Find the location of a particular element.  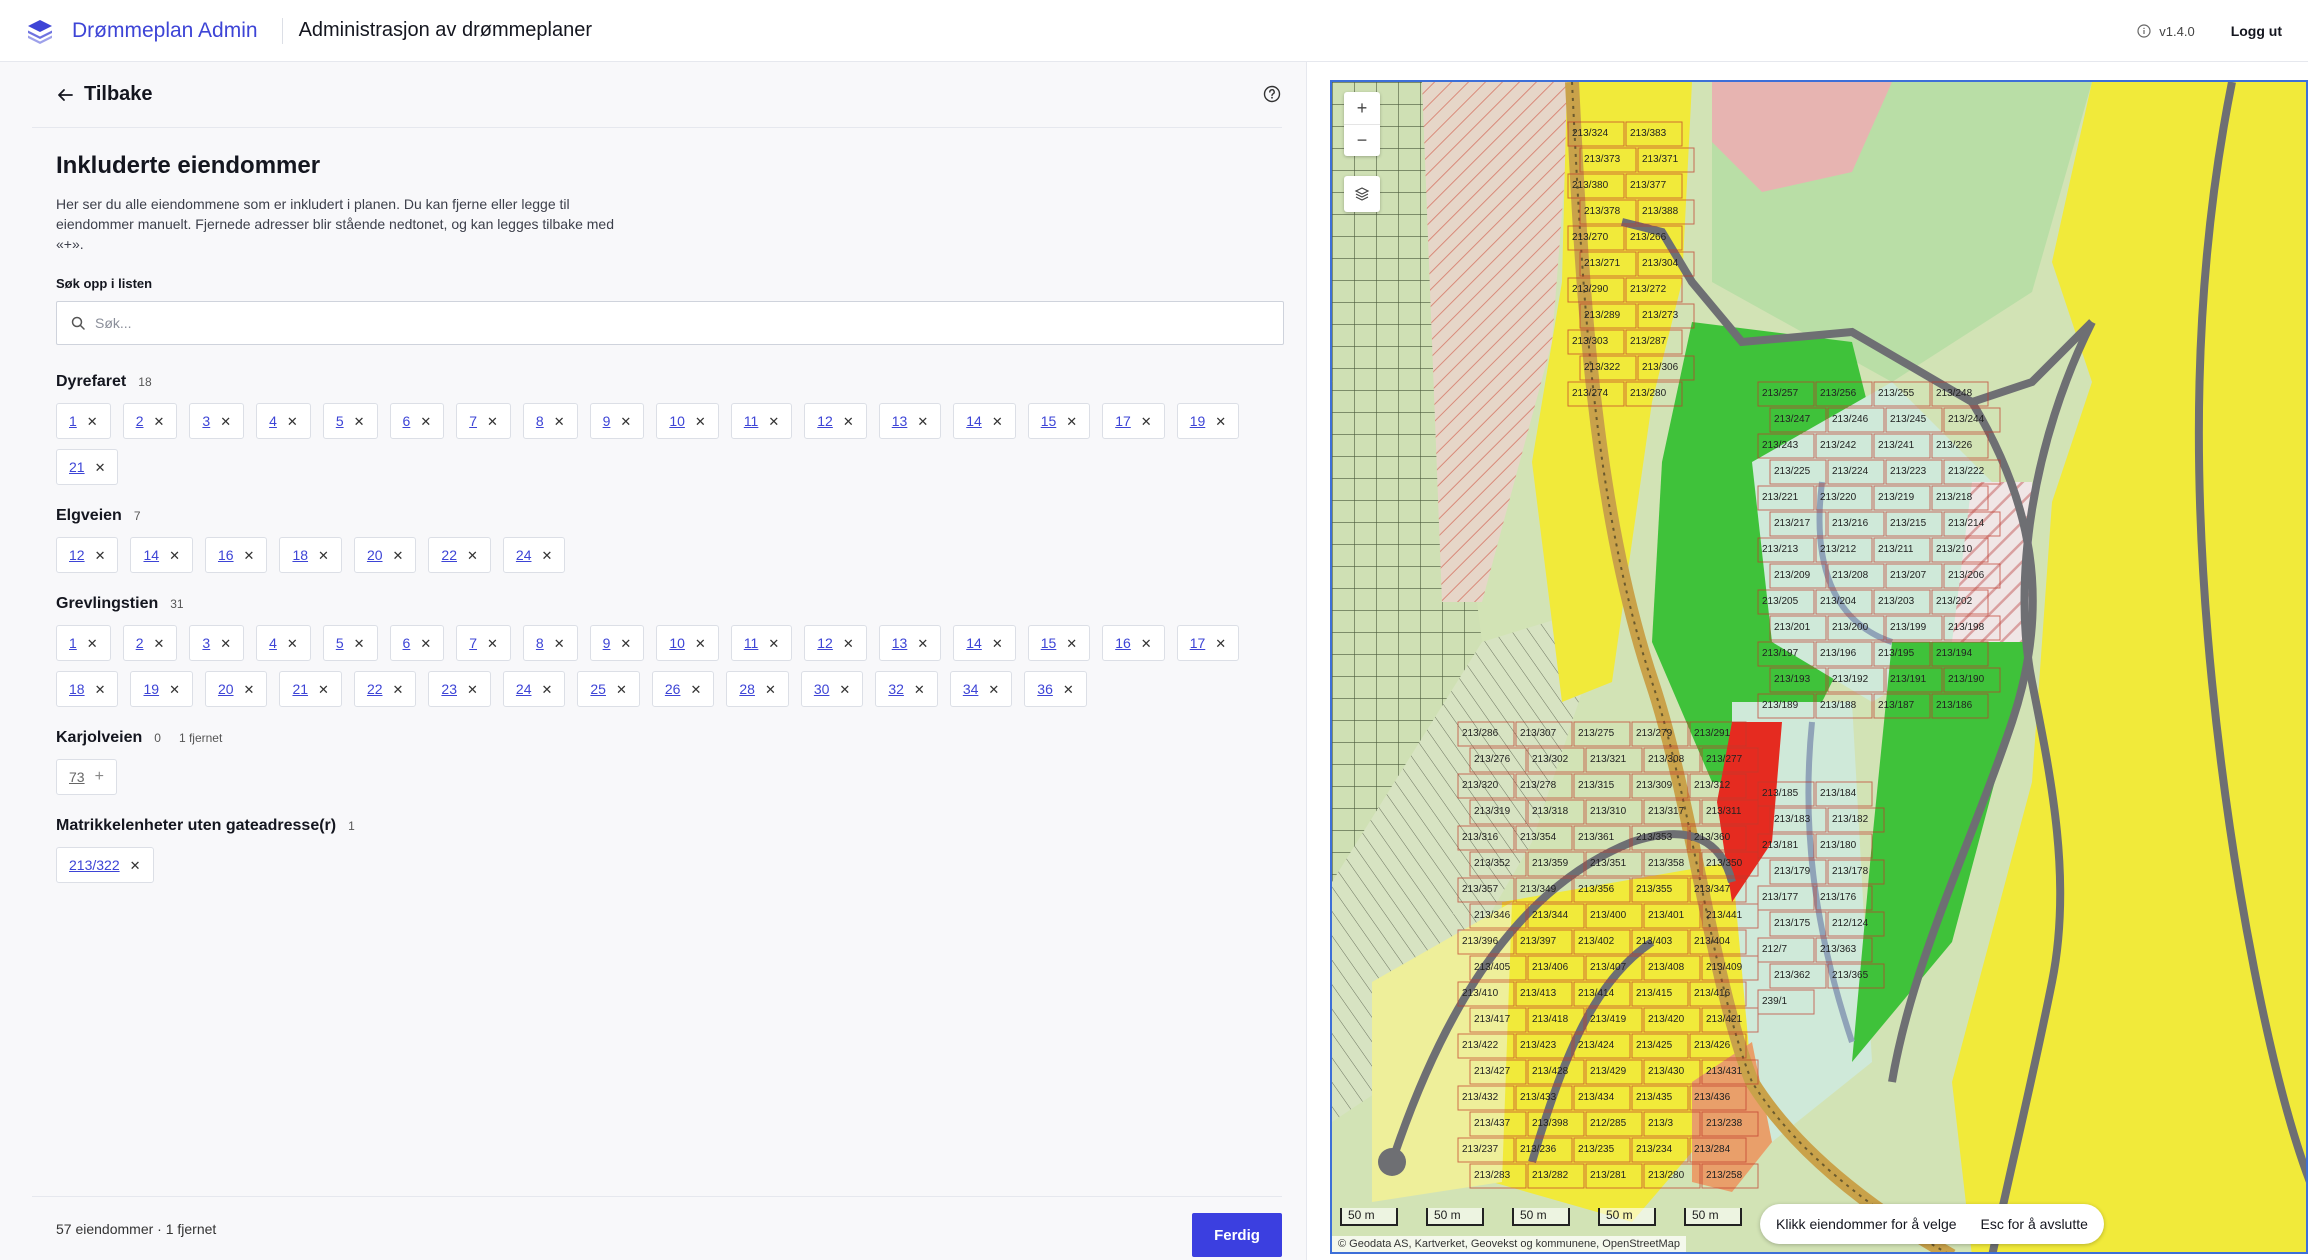

address-link: 13 is located at coordinates (900, 643).